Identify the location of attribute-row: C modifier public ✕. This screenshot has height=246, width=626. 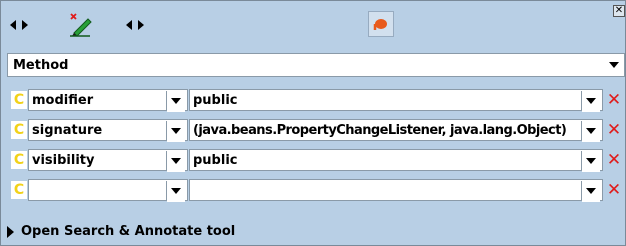
(313, 100).